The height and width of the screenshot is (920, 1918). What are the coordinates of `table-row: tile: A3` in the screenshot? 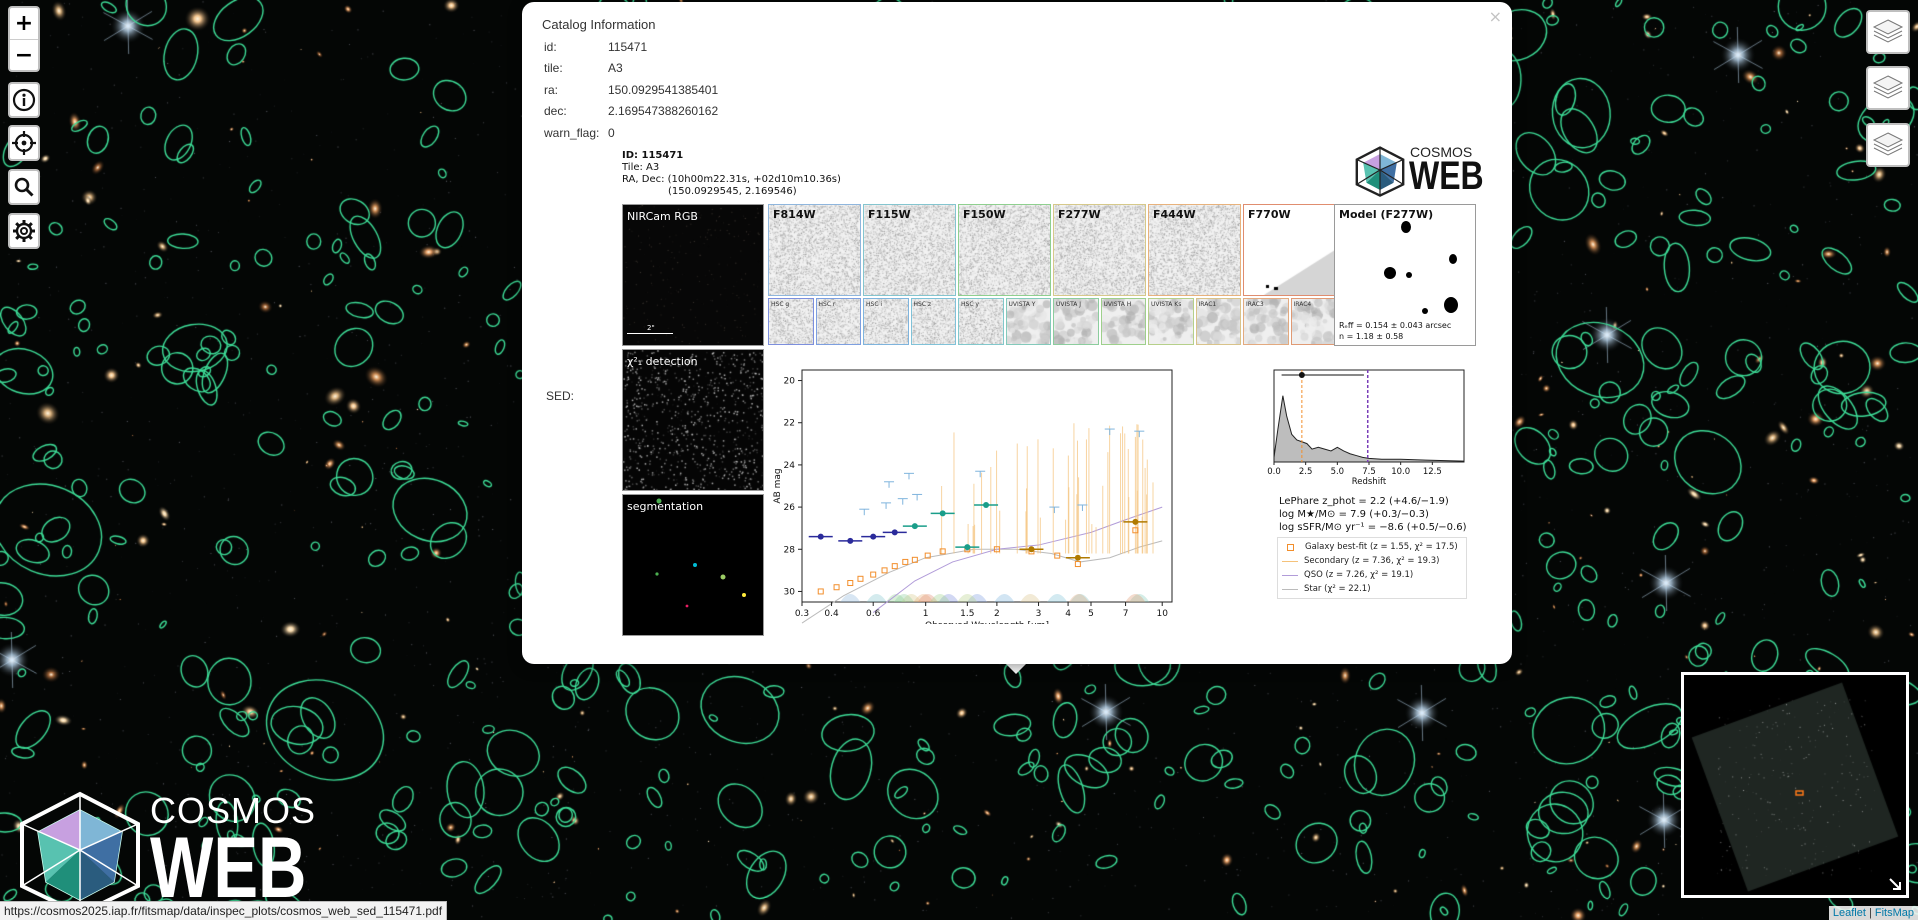 It's located at (631, 69).